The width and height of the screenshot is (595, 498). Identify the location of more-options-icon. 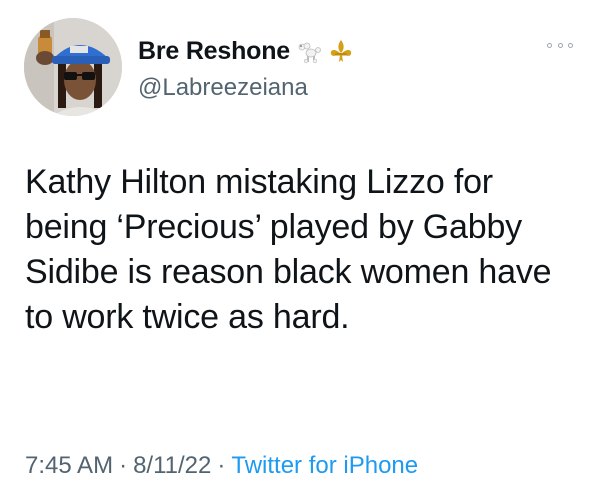
(560, 45).